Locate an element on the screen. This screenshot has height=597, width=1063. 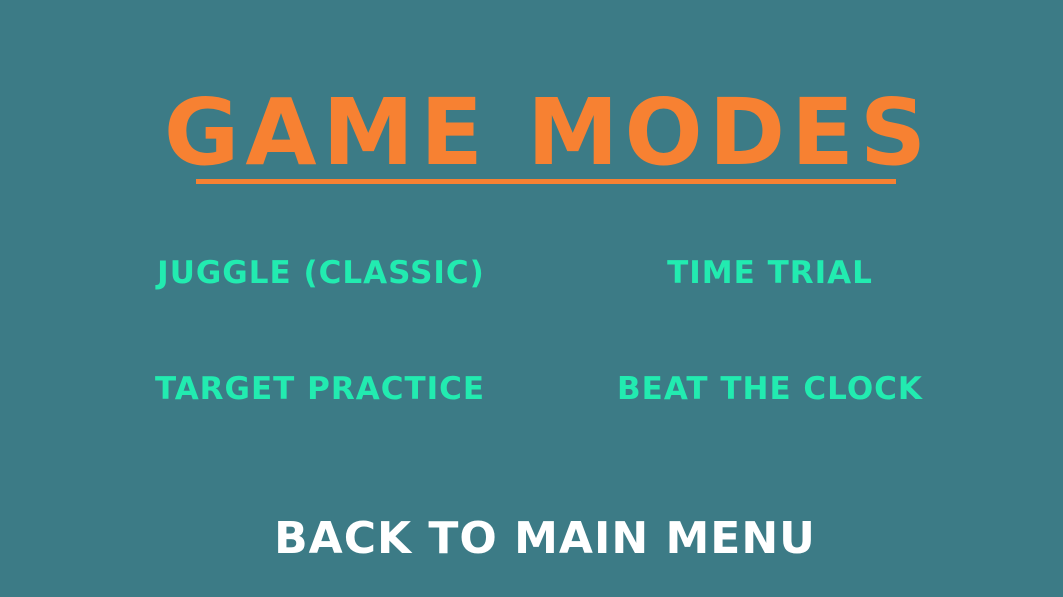
target-practice-button: TARGET PRACTICE is located at coordinates (319, 389).